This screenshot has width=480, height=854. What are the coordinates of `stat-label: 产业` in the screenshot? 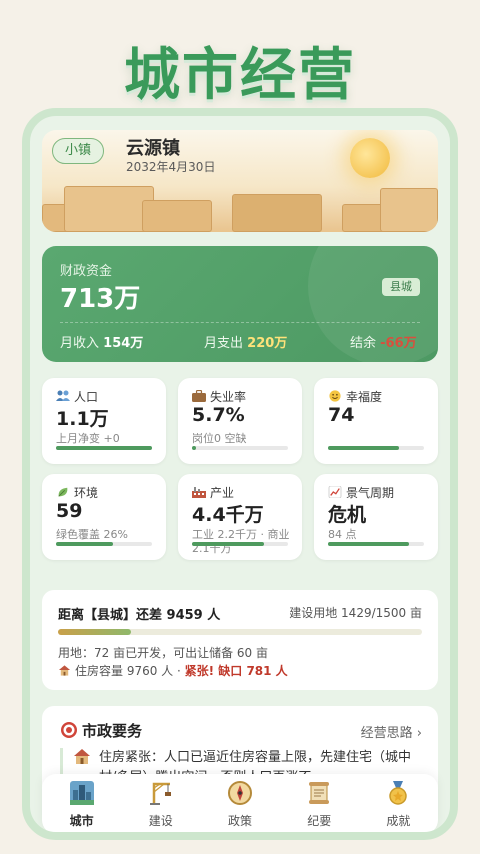 It's located at (222, 493).